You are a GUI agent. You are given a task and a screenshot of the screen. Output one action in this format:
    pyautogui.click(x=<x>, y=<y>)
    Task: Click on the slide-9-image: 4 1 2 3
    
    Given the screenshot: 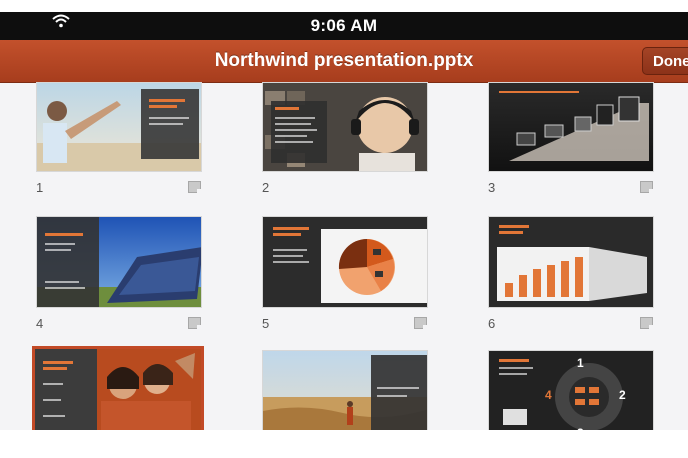 What is the action you would take?
    pyautogui.click(x=571, y=390)
    